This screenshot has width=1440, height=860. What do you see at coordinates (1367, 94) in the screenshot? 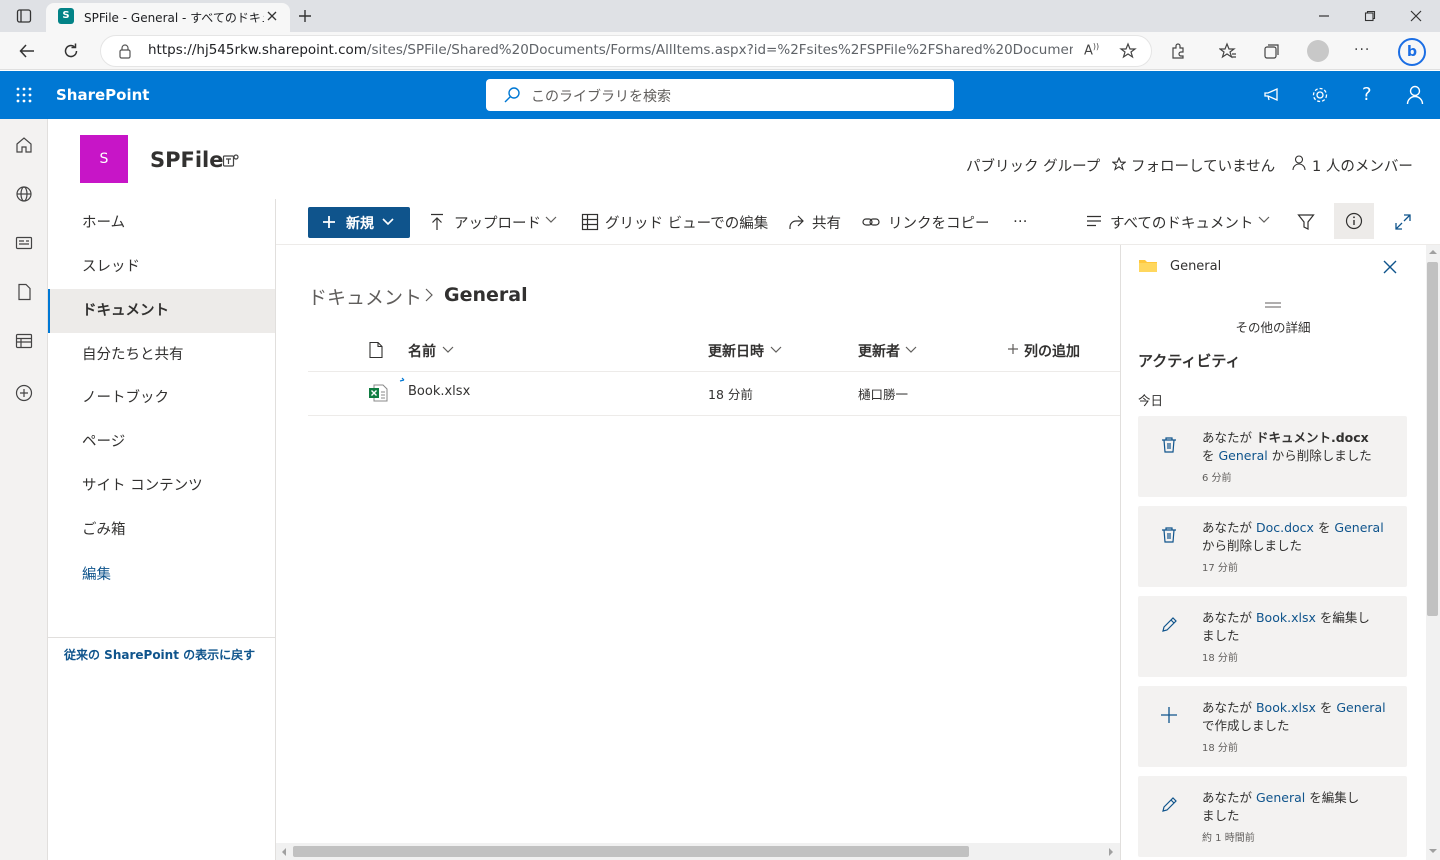
I see `help-icon: ?` at bounding box center [1367, 94].